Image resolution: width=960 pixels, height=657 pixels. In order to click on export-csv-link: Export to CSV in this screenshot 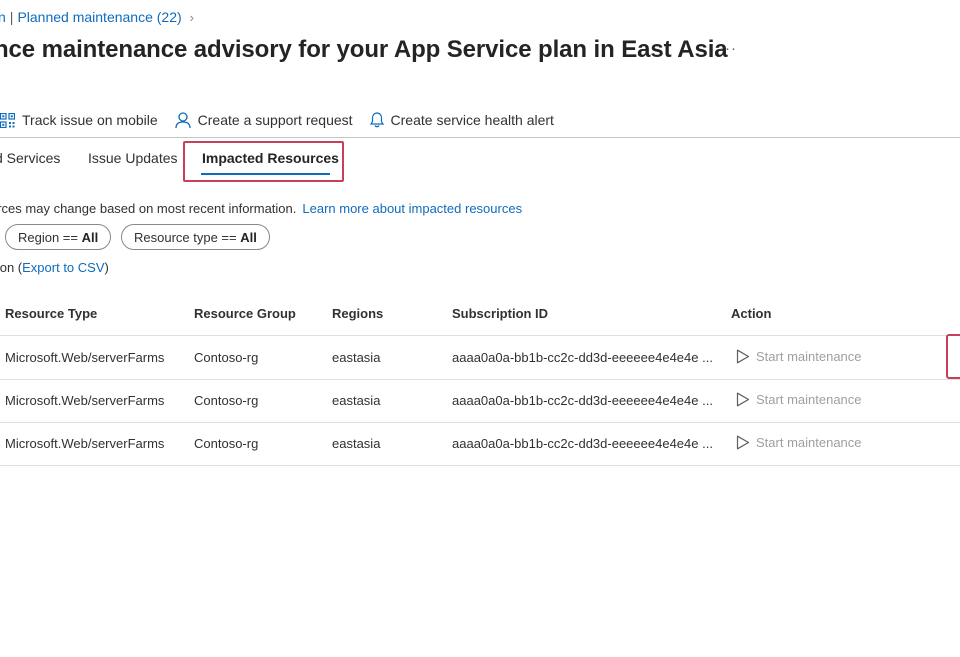, I will do `click(63, 267)`.